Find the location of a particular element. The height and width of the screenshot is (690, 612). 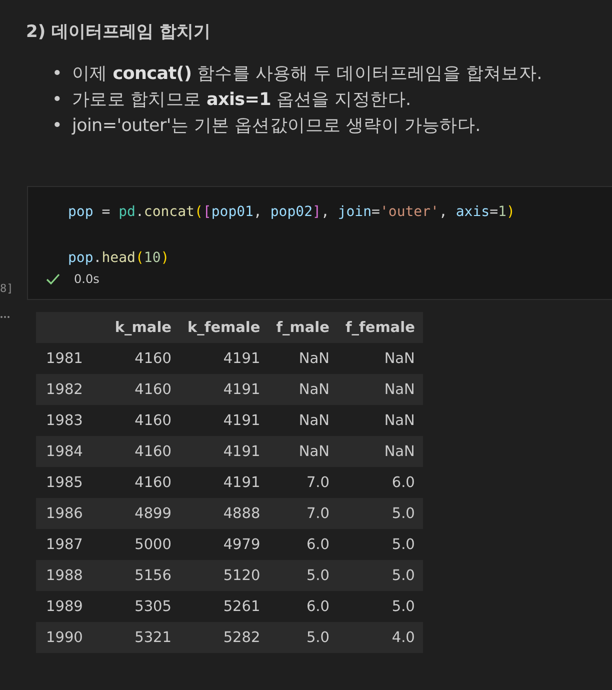

code-line: pop = pd.concat([pop01, pop02], join='outer', axis=1) is located at coordinates (292, 212).